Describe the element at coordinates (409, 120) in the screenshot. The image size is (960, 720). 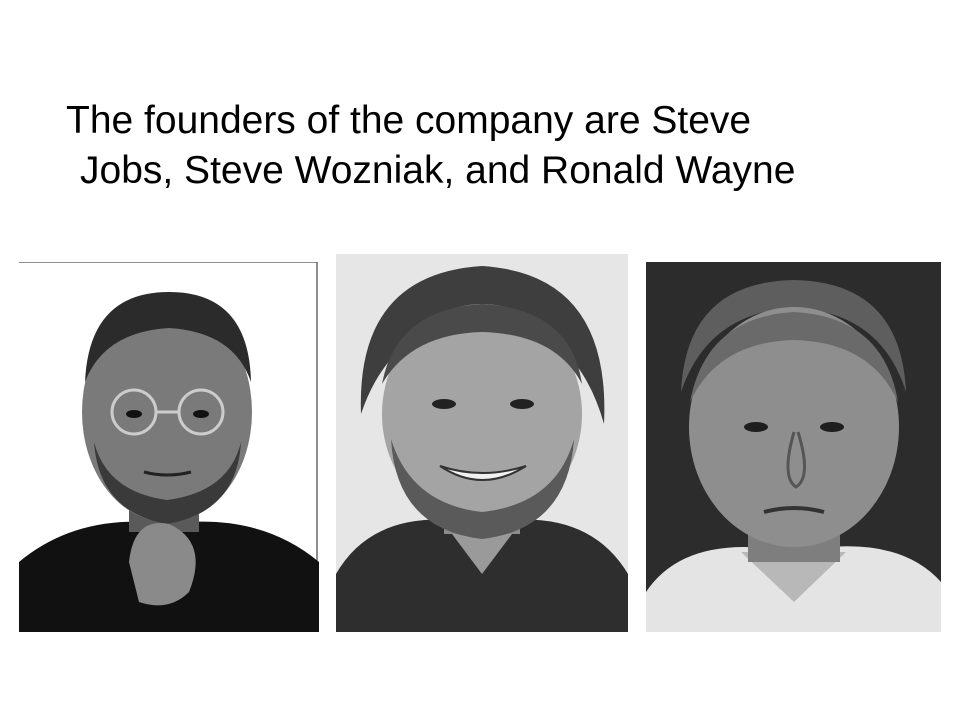
I see `title-line-1: The founders of the company are Steve` at that location.